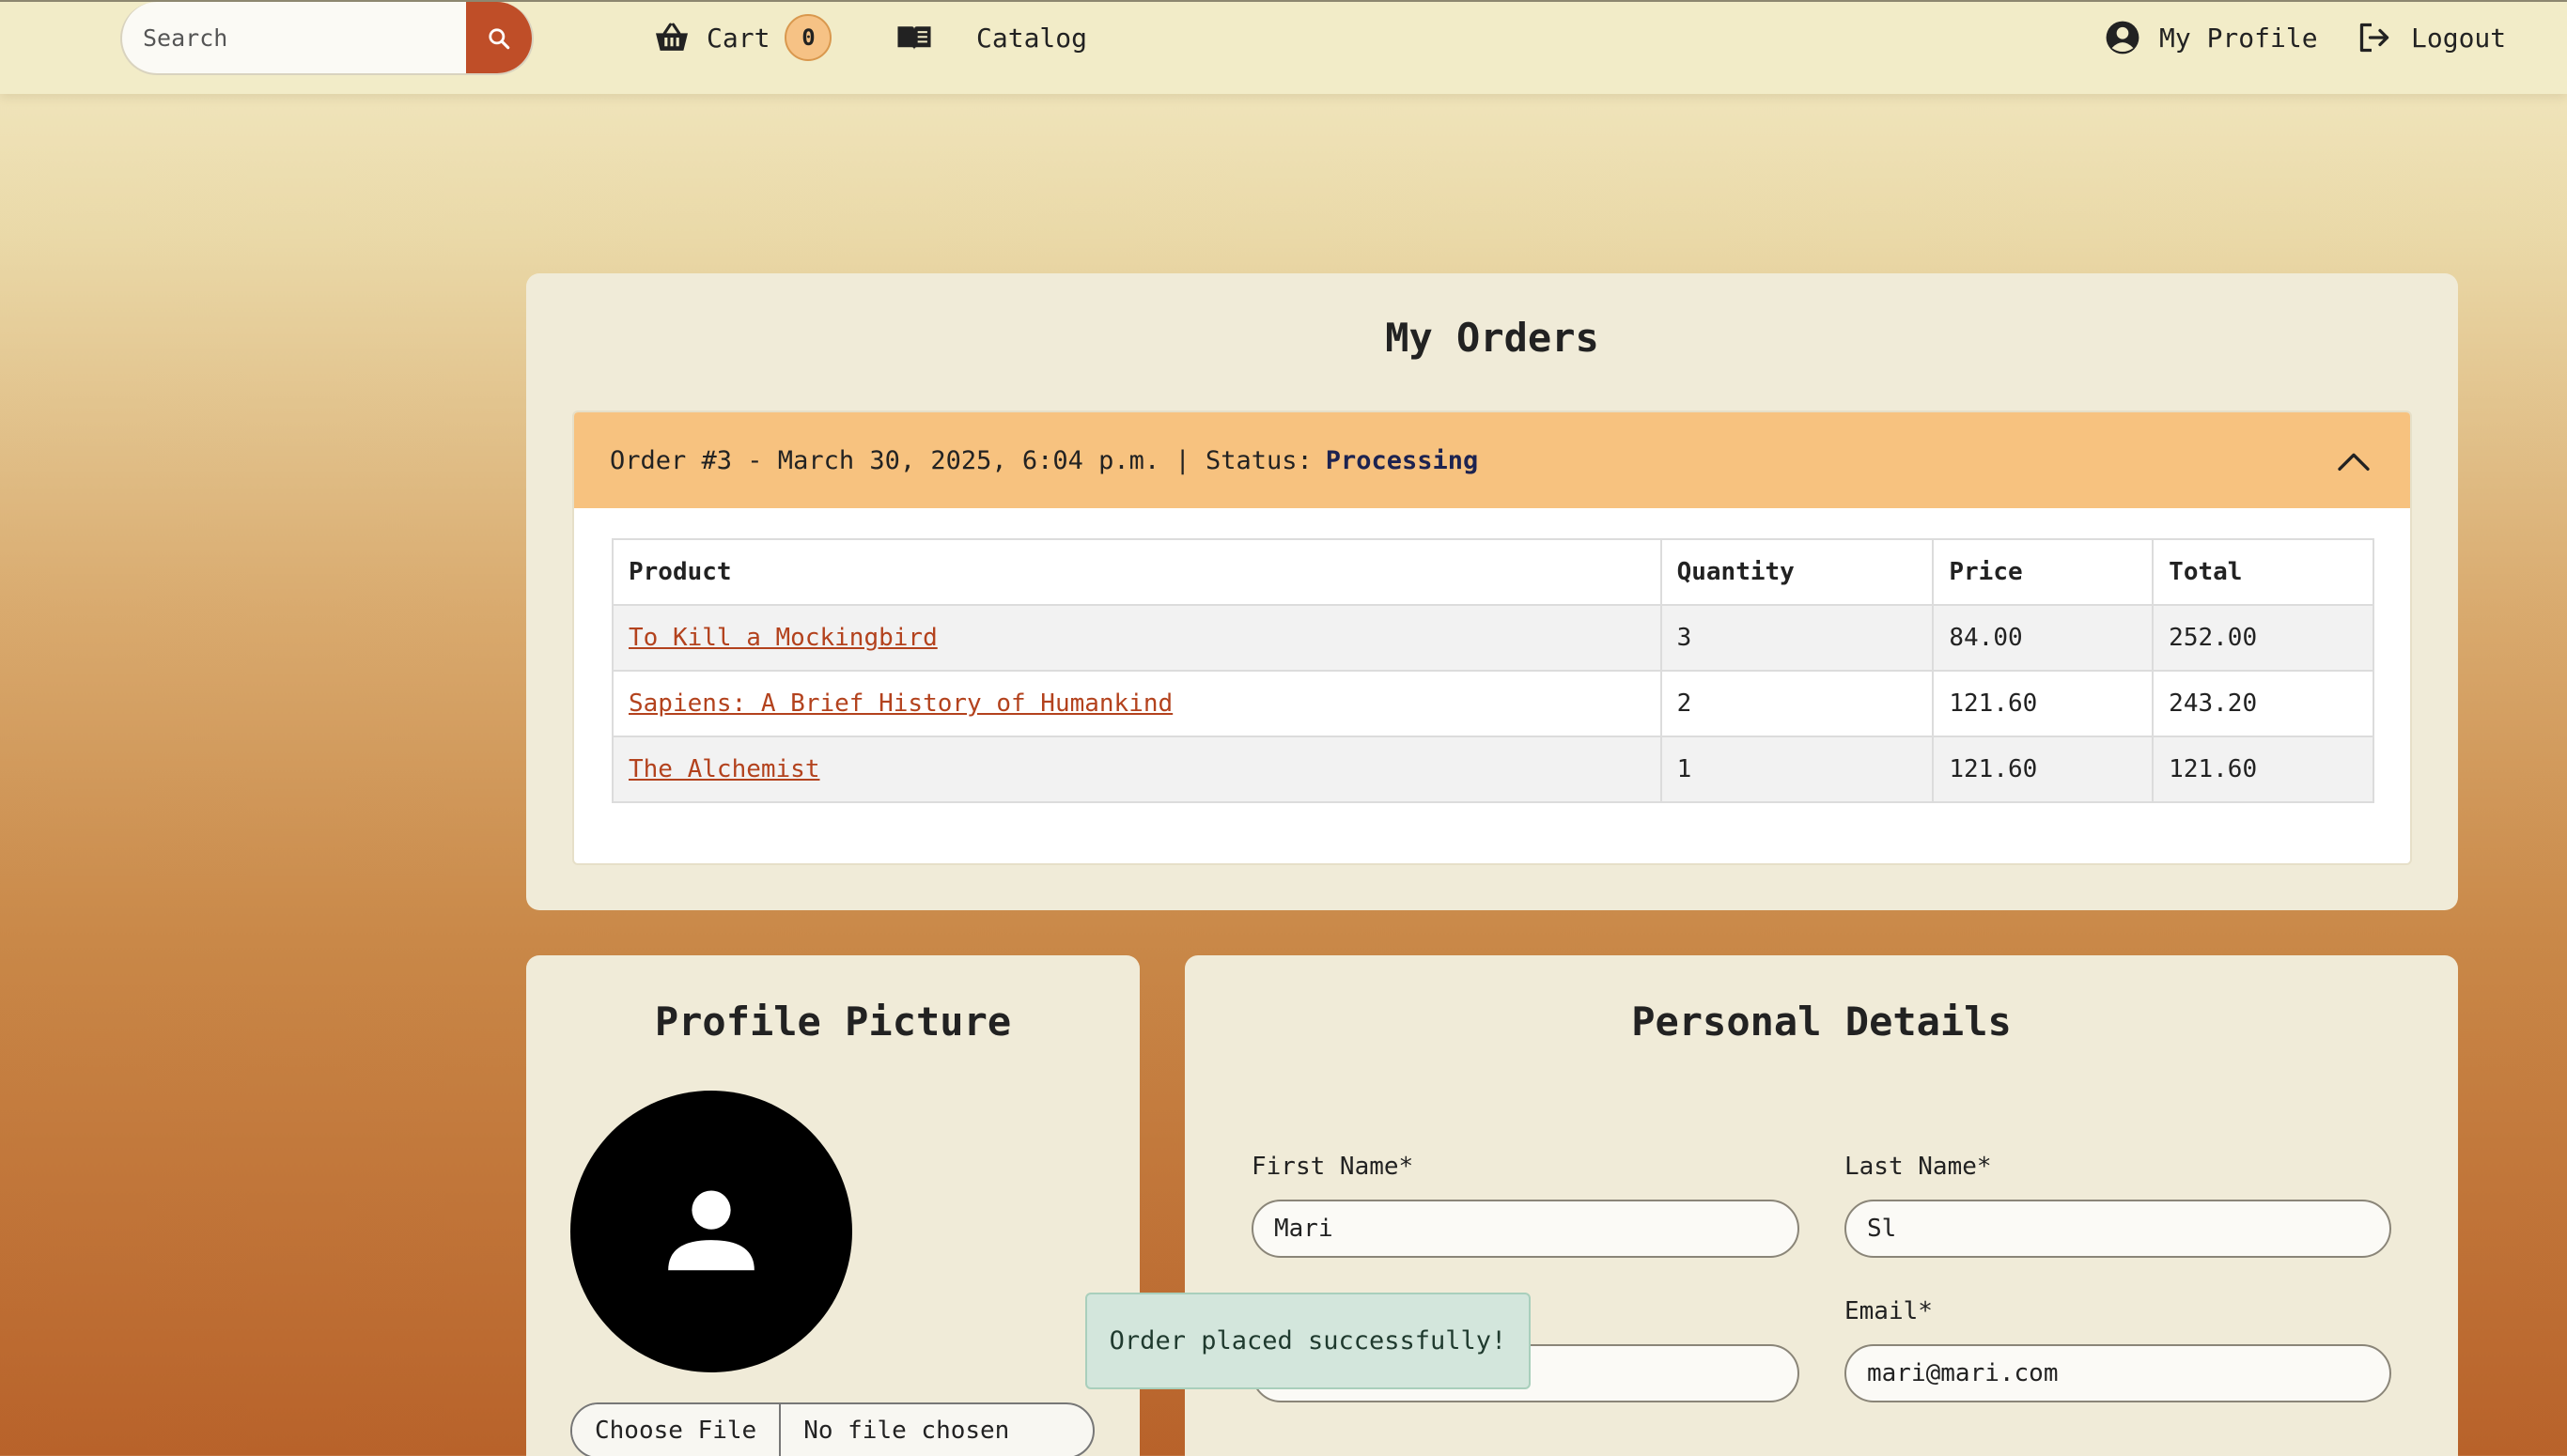 Image resolution: width=2567 pixels, height=1456 pixels. I want to click on product-cell: Sapiens: A Brief History of Humankind, so click(1137, 703).